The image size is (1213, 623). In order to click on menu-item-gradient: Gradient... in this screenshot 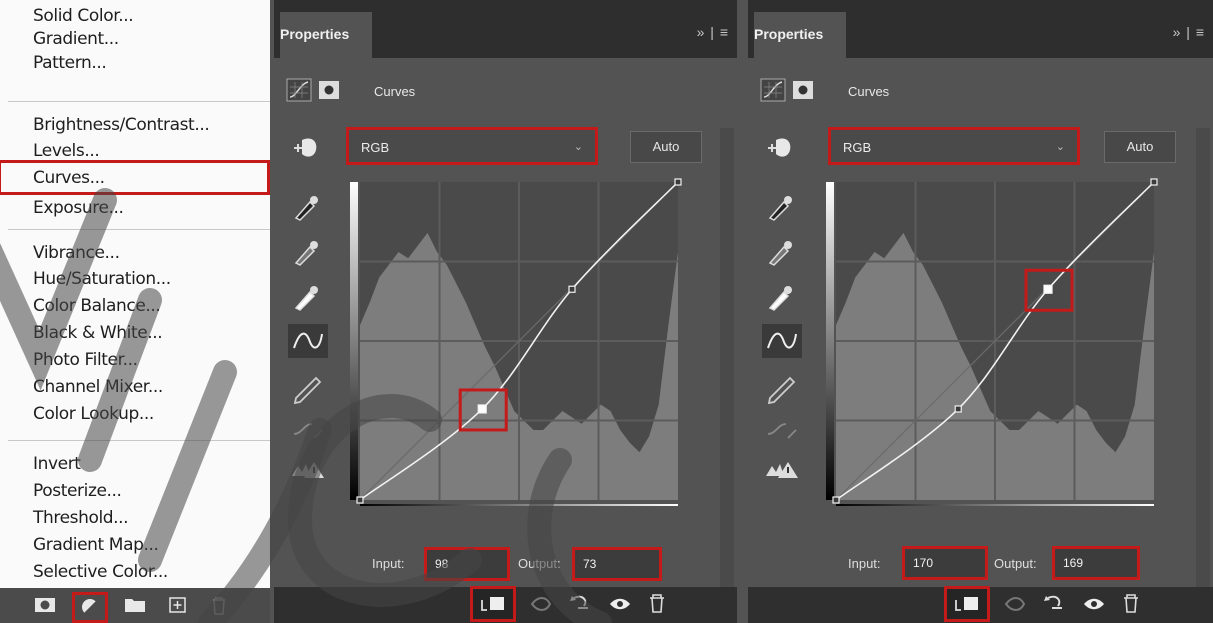, I will do `click(76, 39)`.